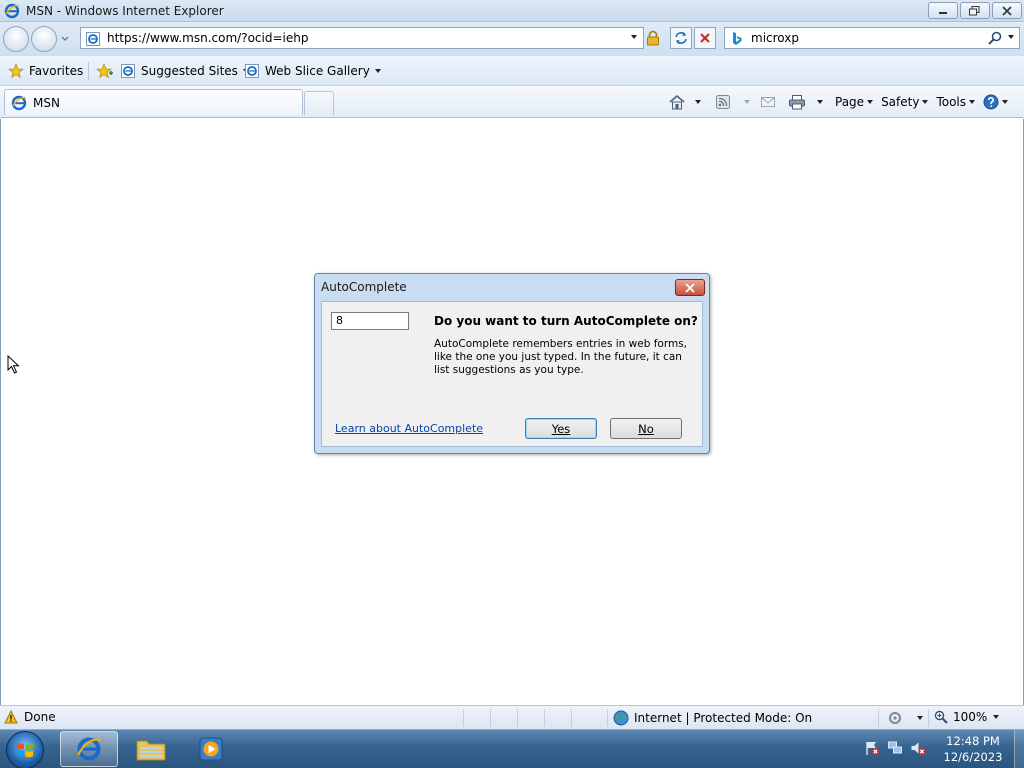 The height and width of the screenshot is (768, 1024). What do you see at coordinates (872, 38) in the screenshot?
I see `search-box: microxp` at bounding box center [872, 38].